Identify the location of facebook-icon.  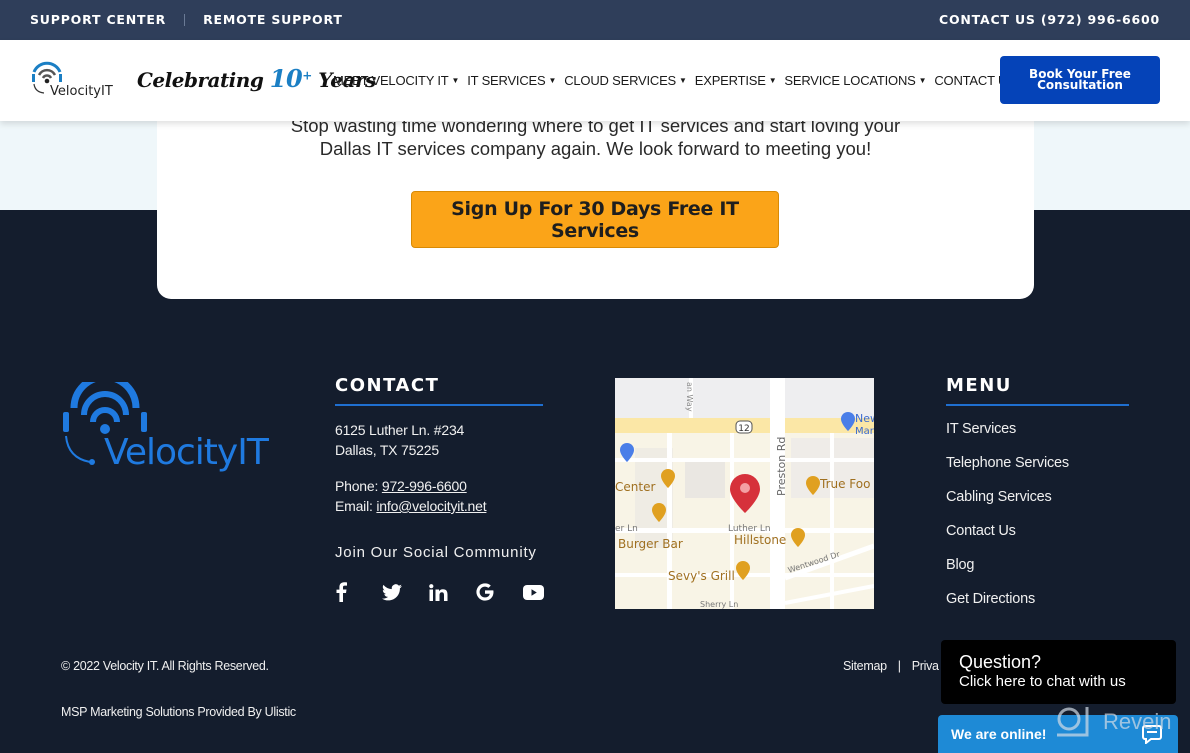
(358, 592).